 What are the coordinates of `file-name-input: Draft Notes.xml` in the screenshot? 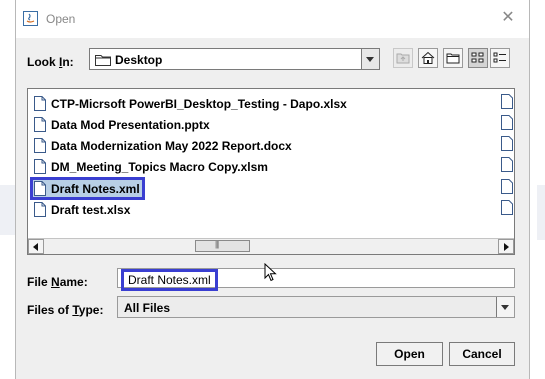 It's located at (316, 279).